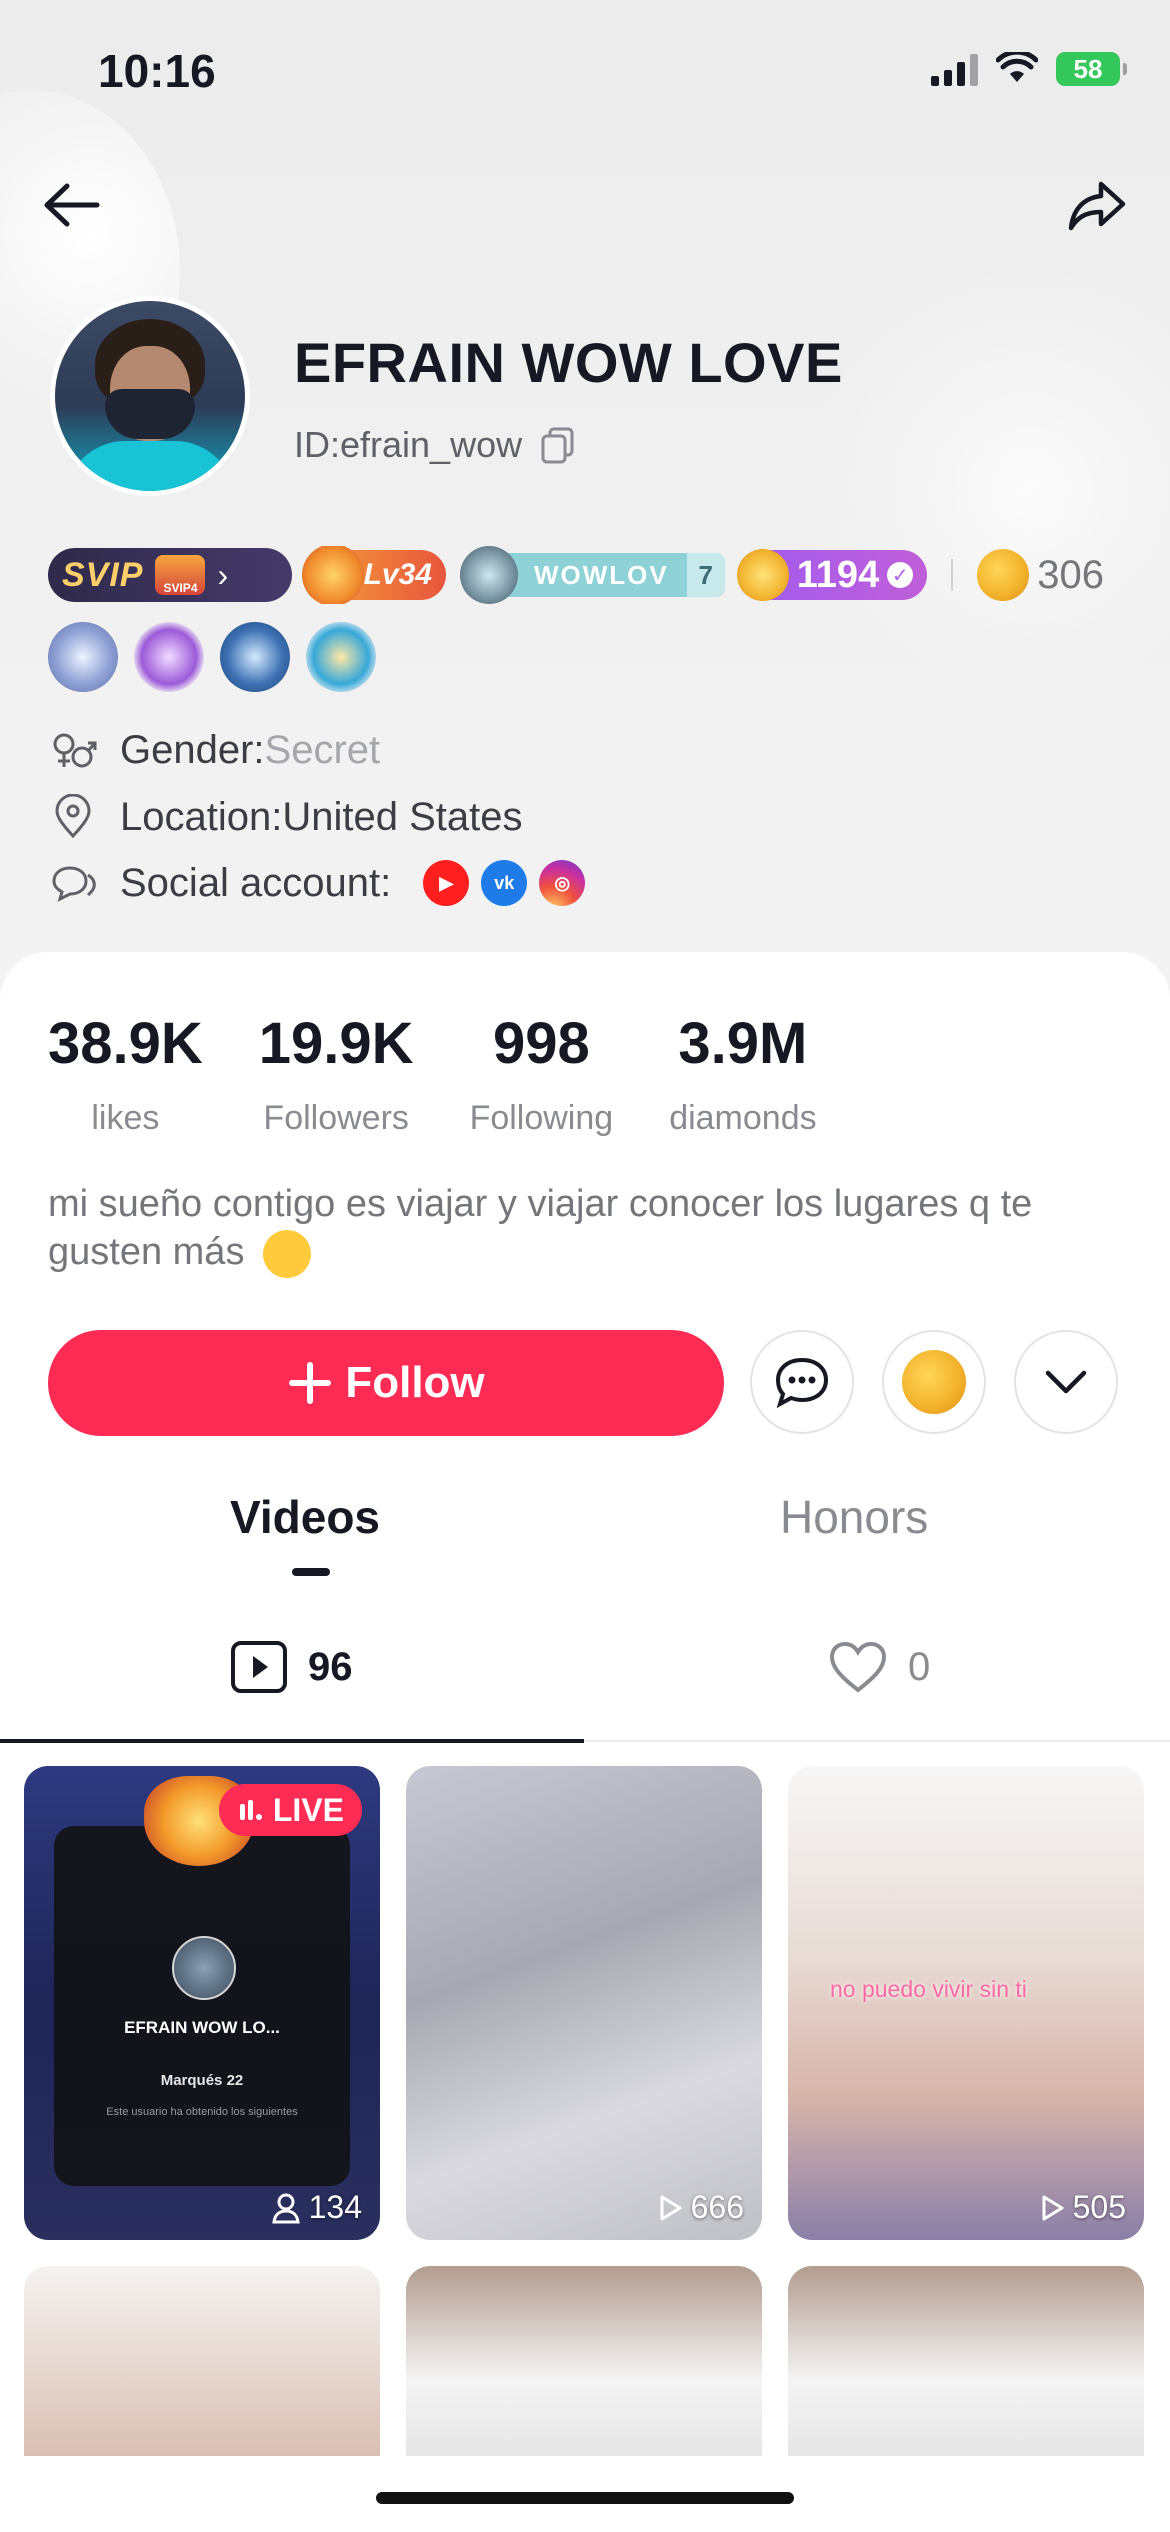 The height and width of the screenshot is (2532, 1170). Describe the element at coordinates (287, 1253) in the screenshot. I see `emoji-icon` at that location.